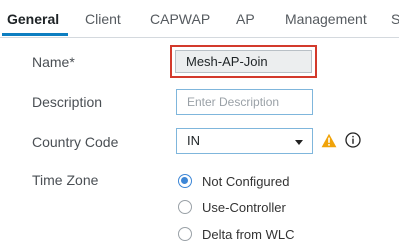 Image resolution: width=399 pixels, height=250 pixels. I want to click on warning-triangle-icon, so click(329, 140).